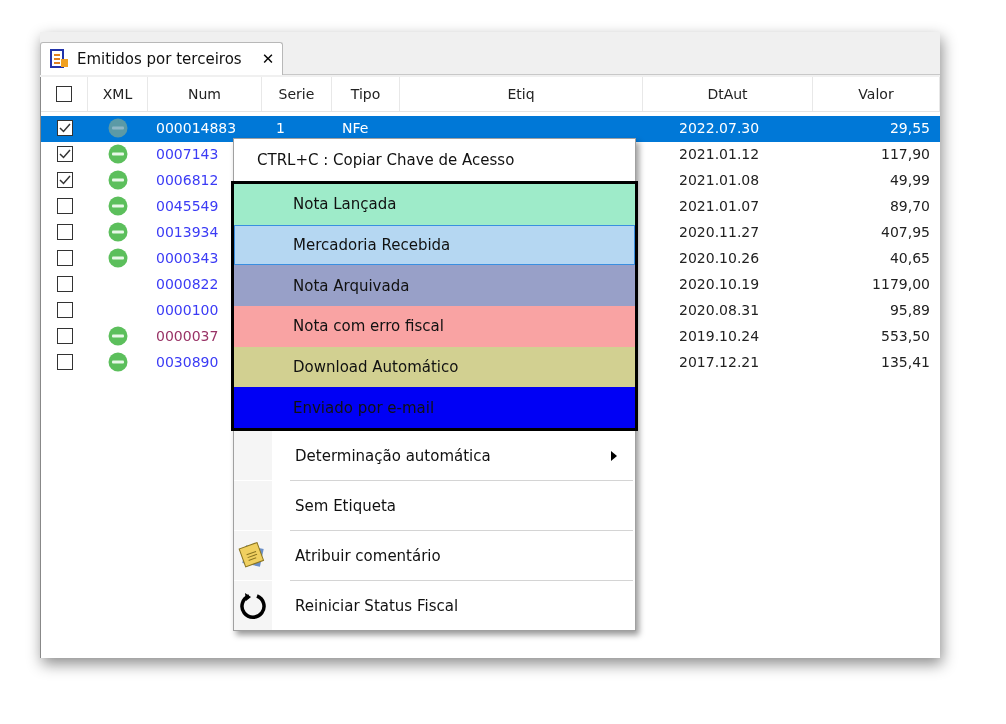 This screenshot has width=1006, height=724. Describe the element at coordinates (434, 245) in the screenshot. I see `tag-menu-item: Mercadoria Recebida` at that location.